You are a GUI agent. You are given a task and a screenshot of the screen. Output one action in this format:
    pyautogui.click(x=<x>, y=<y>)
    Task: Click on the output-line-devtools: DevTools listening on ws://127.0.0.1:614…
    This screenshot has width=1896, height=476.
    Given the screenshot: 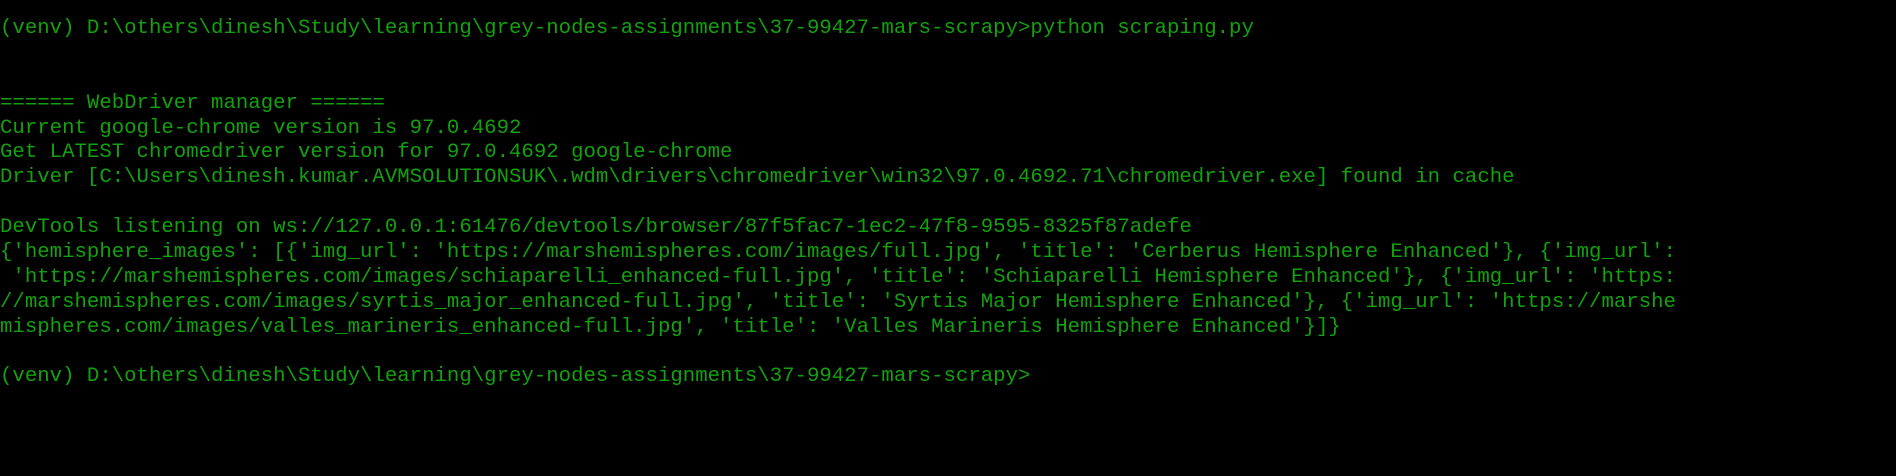 What is the action you would take?
    pyautogui.click(x=596, y=228)
    